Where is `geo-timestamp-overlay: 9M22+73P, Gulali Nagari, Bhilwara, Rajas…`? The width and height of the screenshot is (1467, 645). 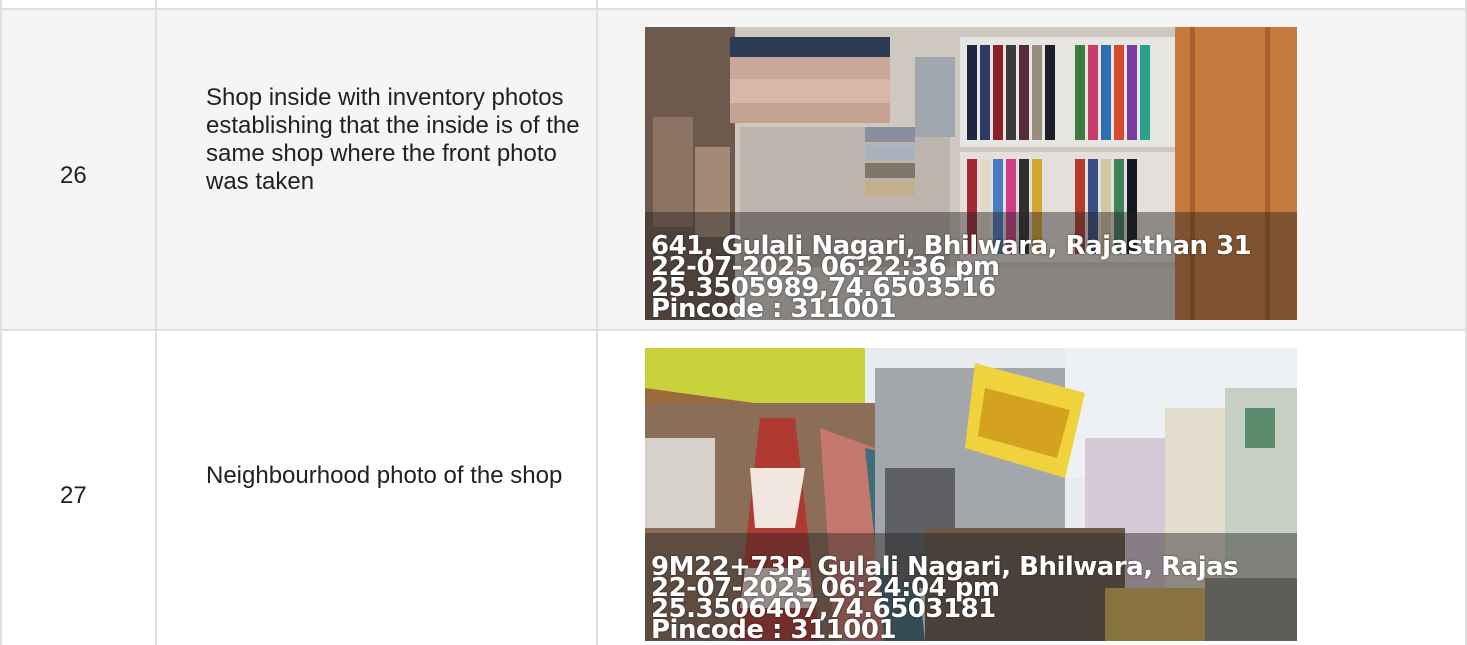 geo-timestamp-overlay: 9M22+73P, Gulali Nagari, Bhilwara, Rajas… is located at coordinates (974, 597).